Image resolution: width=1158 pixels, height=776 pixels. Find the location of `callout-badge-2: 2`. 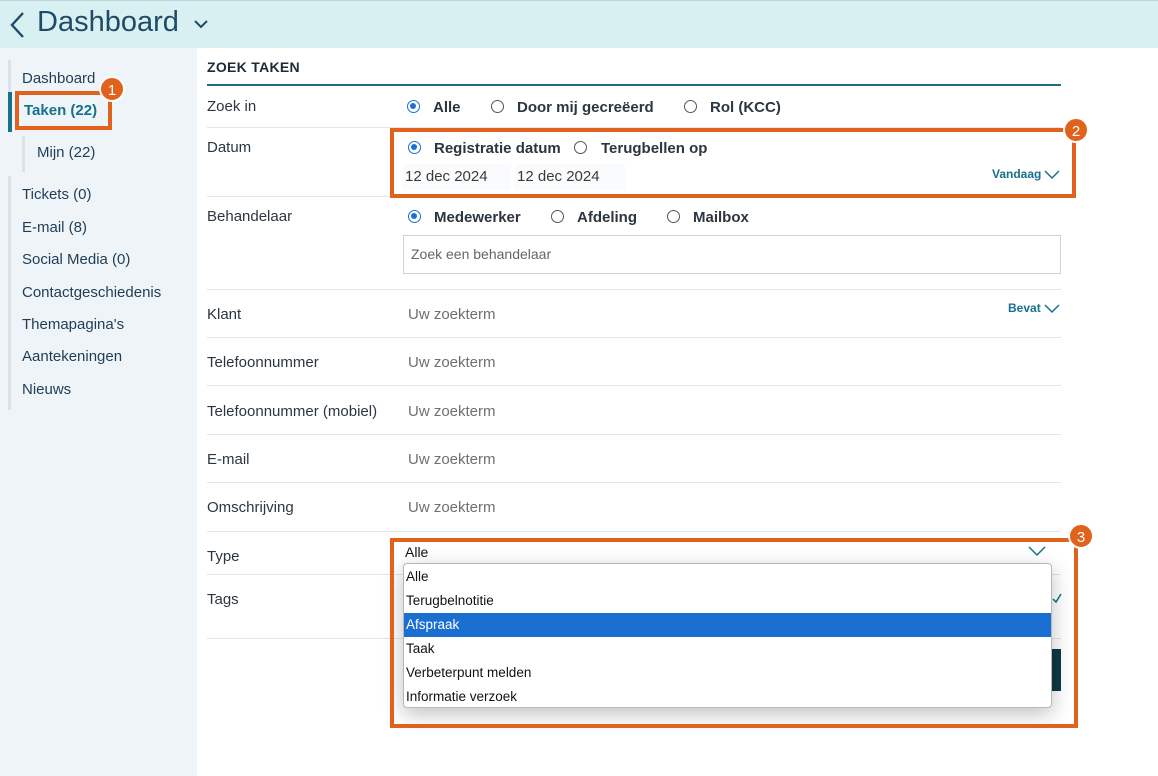

callout-badge-2: 2 is located at coordinates (1076, 130).